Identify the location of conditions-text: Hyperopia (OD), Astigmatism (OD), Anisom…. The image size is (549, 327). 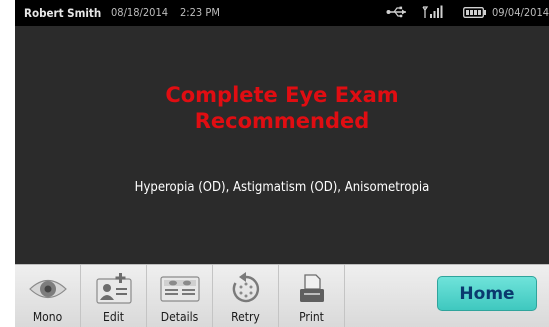
(282, 187).